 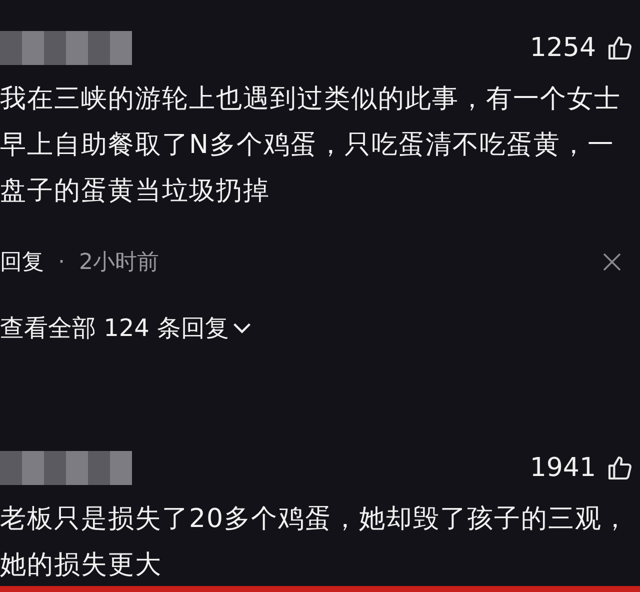 I want to click on like-count: 1254, so click(x=563, y=48).